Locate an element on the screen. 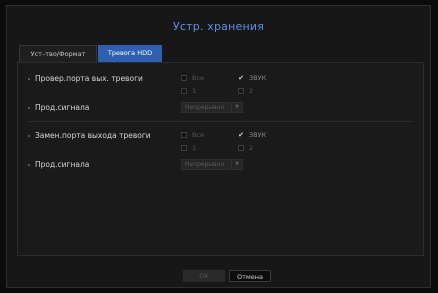  replace-alarm-out-label: Замен.порта выхода тревоги is located at coordinates (89, 135).